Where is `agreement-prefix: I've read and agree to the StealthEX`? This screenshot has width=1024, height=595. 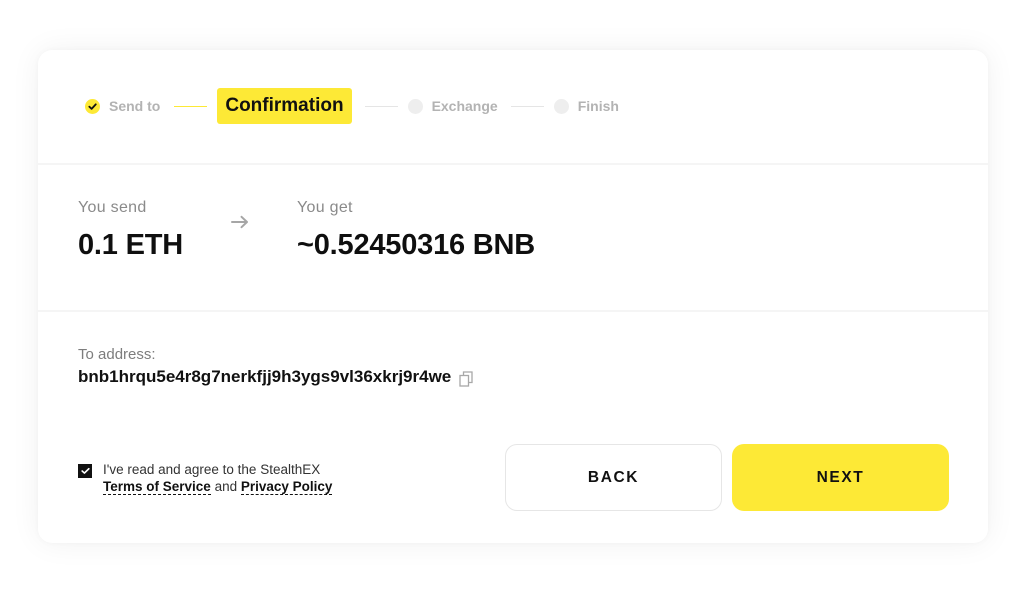
agreement-prefix: I've read and agree to the StealthEX is located at coordinates (212, 469).